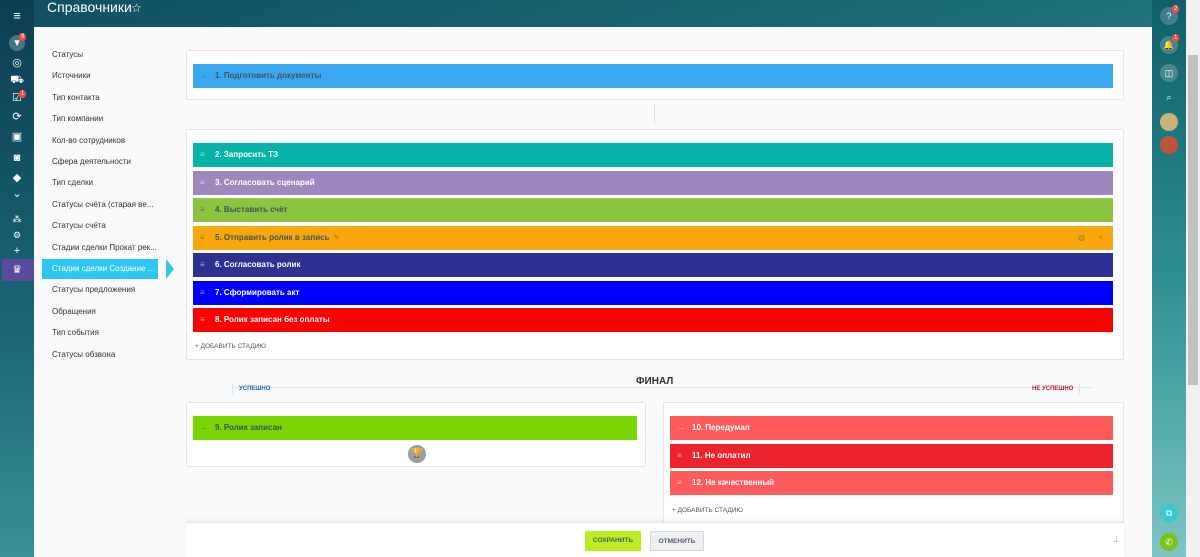 The height and width of the screenshot is (557, 1200). What do you see at coordinates (653, 182) in the screenshot?
I see `stage-item: ≡ 3. Согласовать сценарий` at bounding box center [653, 182].